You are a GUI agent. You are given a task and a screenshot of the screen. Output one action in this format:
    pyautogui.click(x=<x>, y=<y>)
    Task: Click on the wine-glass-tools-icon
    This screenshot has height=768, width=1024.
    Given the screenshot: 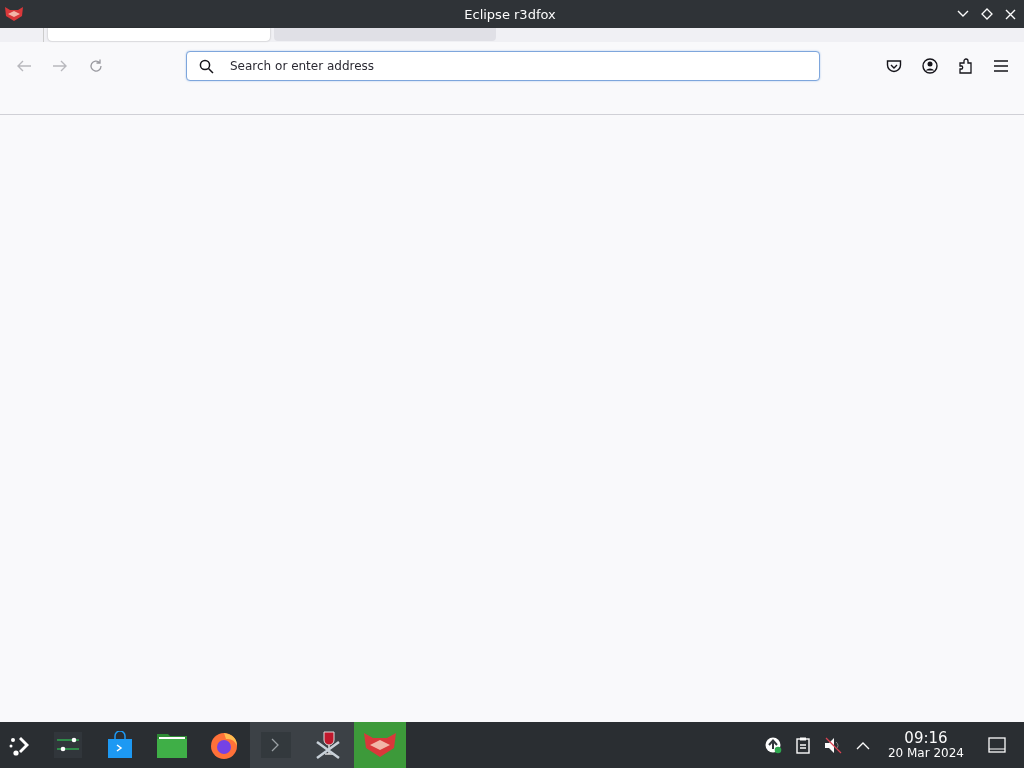 What is the action you would take?
    pyautogui.click(x=328, y=745)
    